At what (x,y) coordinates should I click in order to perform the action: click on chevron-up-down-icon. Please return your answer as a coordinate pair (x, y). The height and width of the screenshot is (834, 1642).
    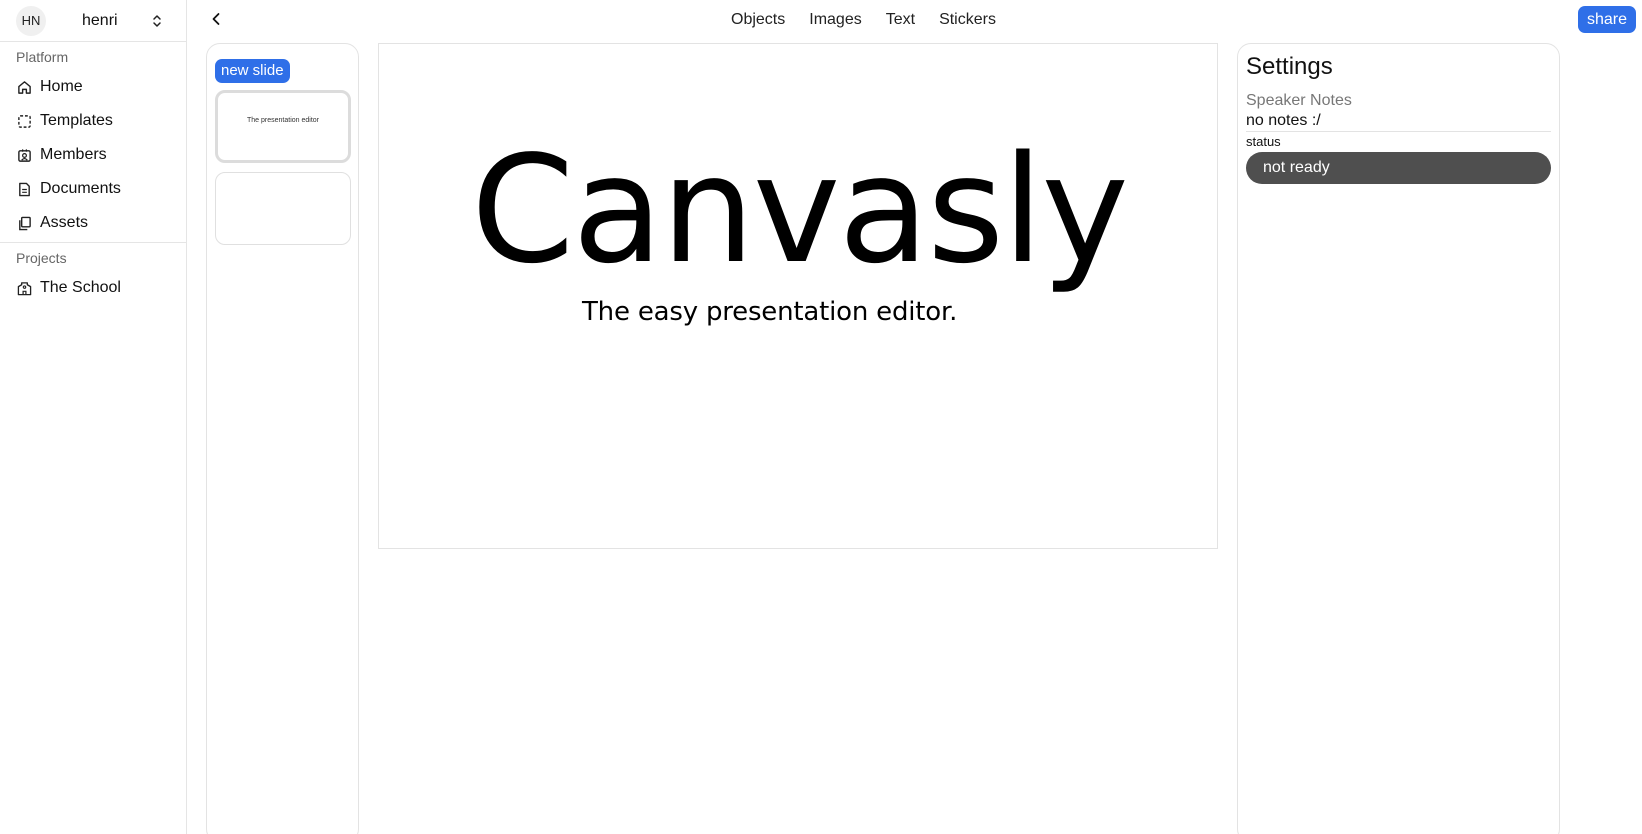
    Looking at the image, I should click on (157, 21).